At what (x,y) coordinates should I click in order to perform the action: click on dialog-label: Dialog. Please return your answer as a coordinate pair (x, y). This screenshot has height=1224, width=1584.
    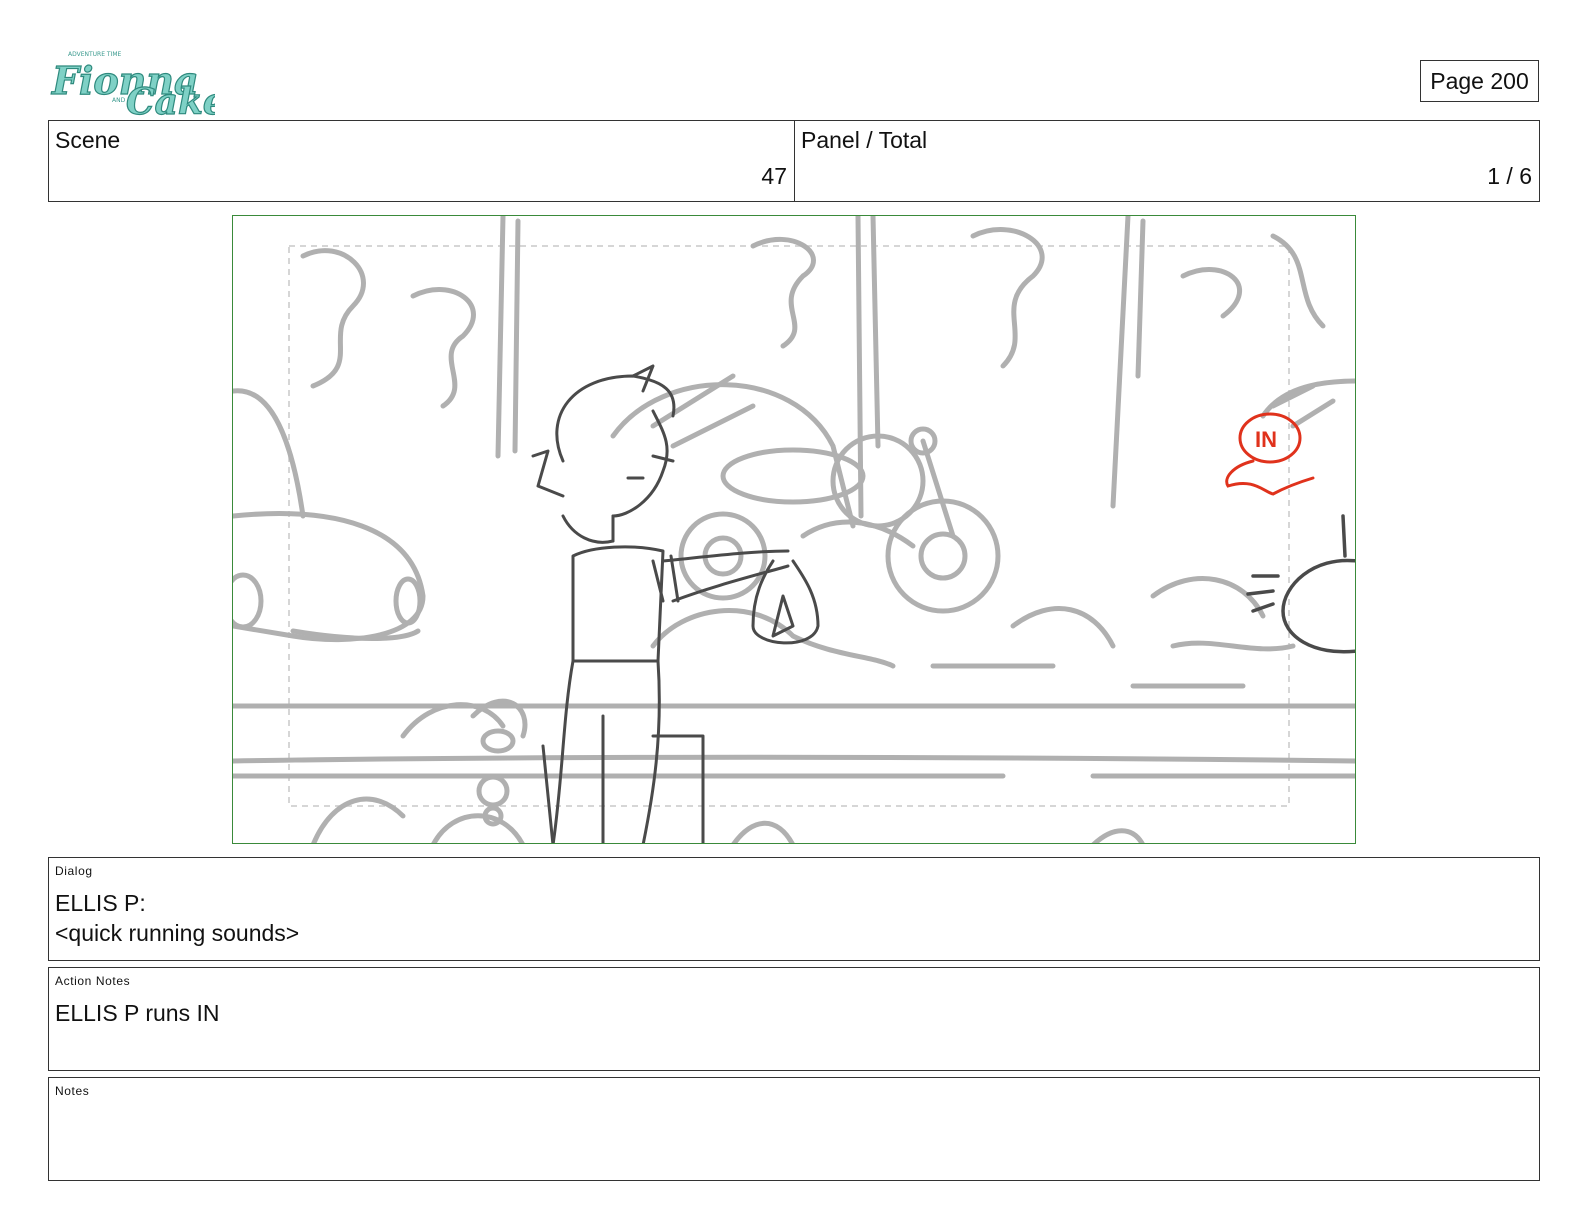
    Looking at the image, I should click on (74, 871).